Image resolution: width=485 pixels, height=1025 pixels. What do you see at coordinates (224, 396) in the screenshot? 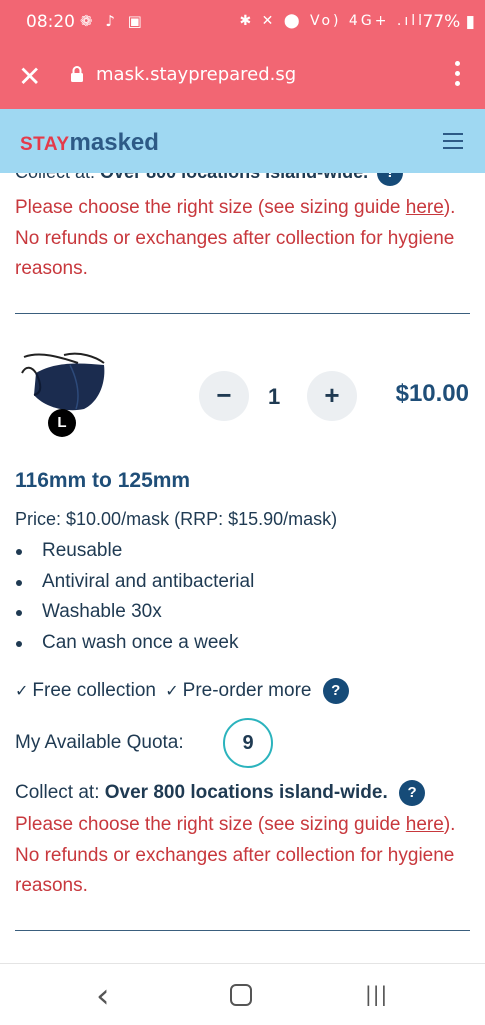
I see `quantity-decrease-button: −` at bounding box center [224, 396].